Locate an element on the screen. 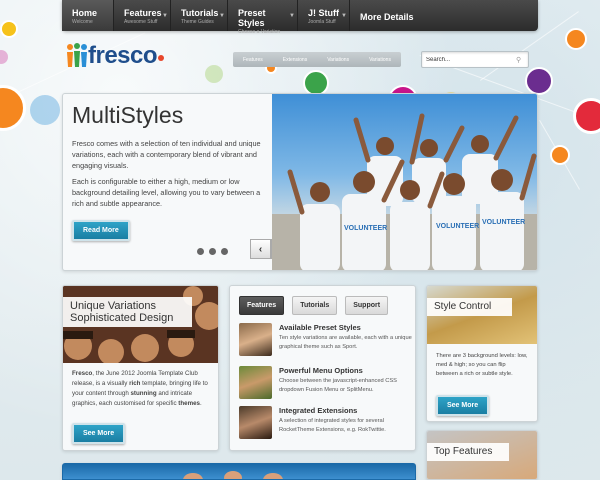 The height and width of the screenshot is (480, 600). text-fragment: . is located at coordinates (200, 403).